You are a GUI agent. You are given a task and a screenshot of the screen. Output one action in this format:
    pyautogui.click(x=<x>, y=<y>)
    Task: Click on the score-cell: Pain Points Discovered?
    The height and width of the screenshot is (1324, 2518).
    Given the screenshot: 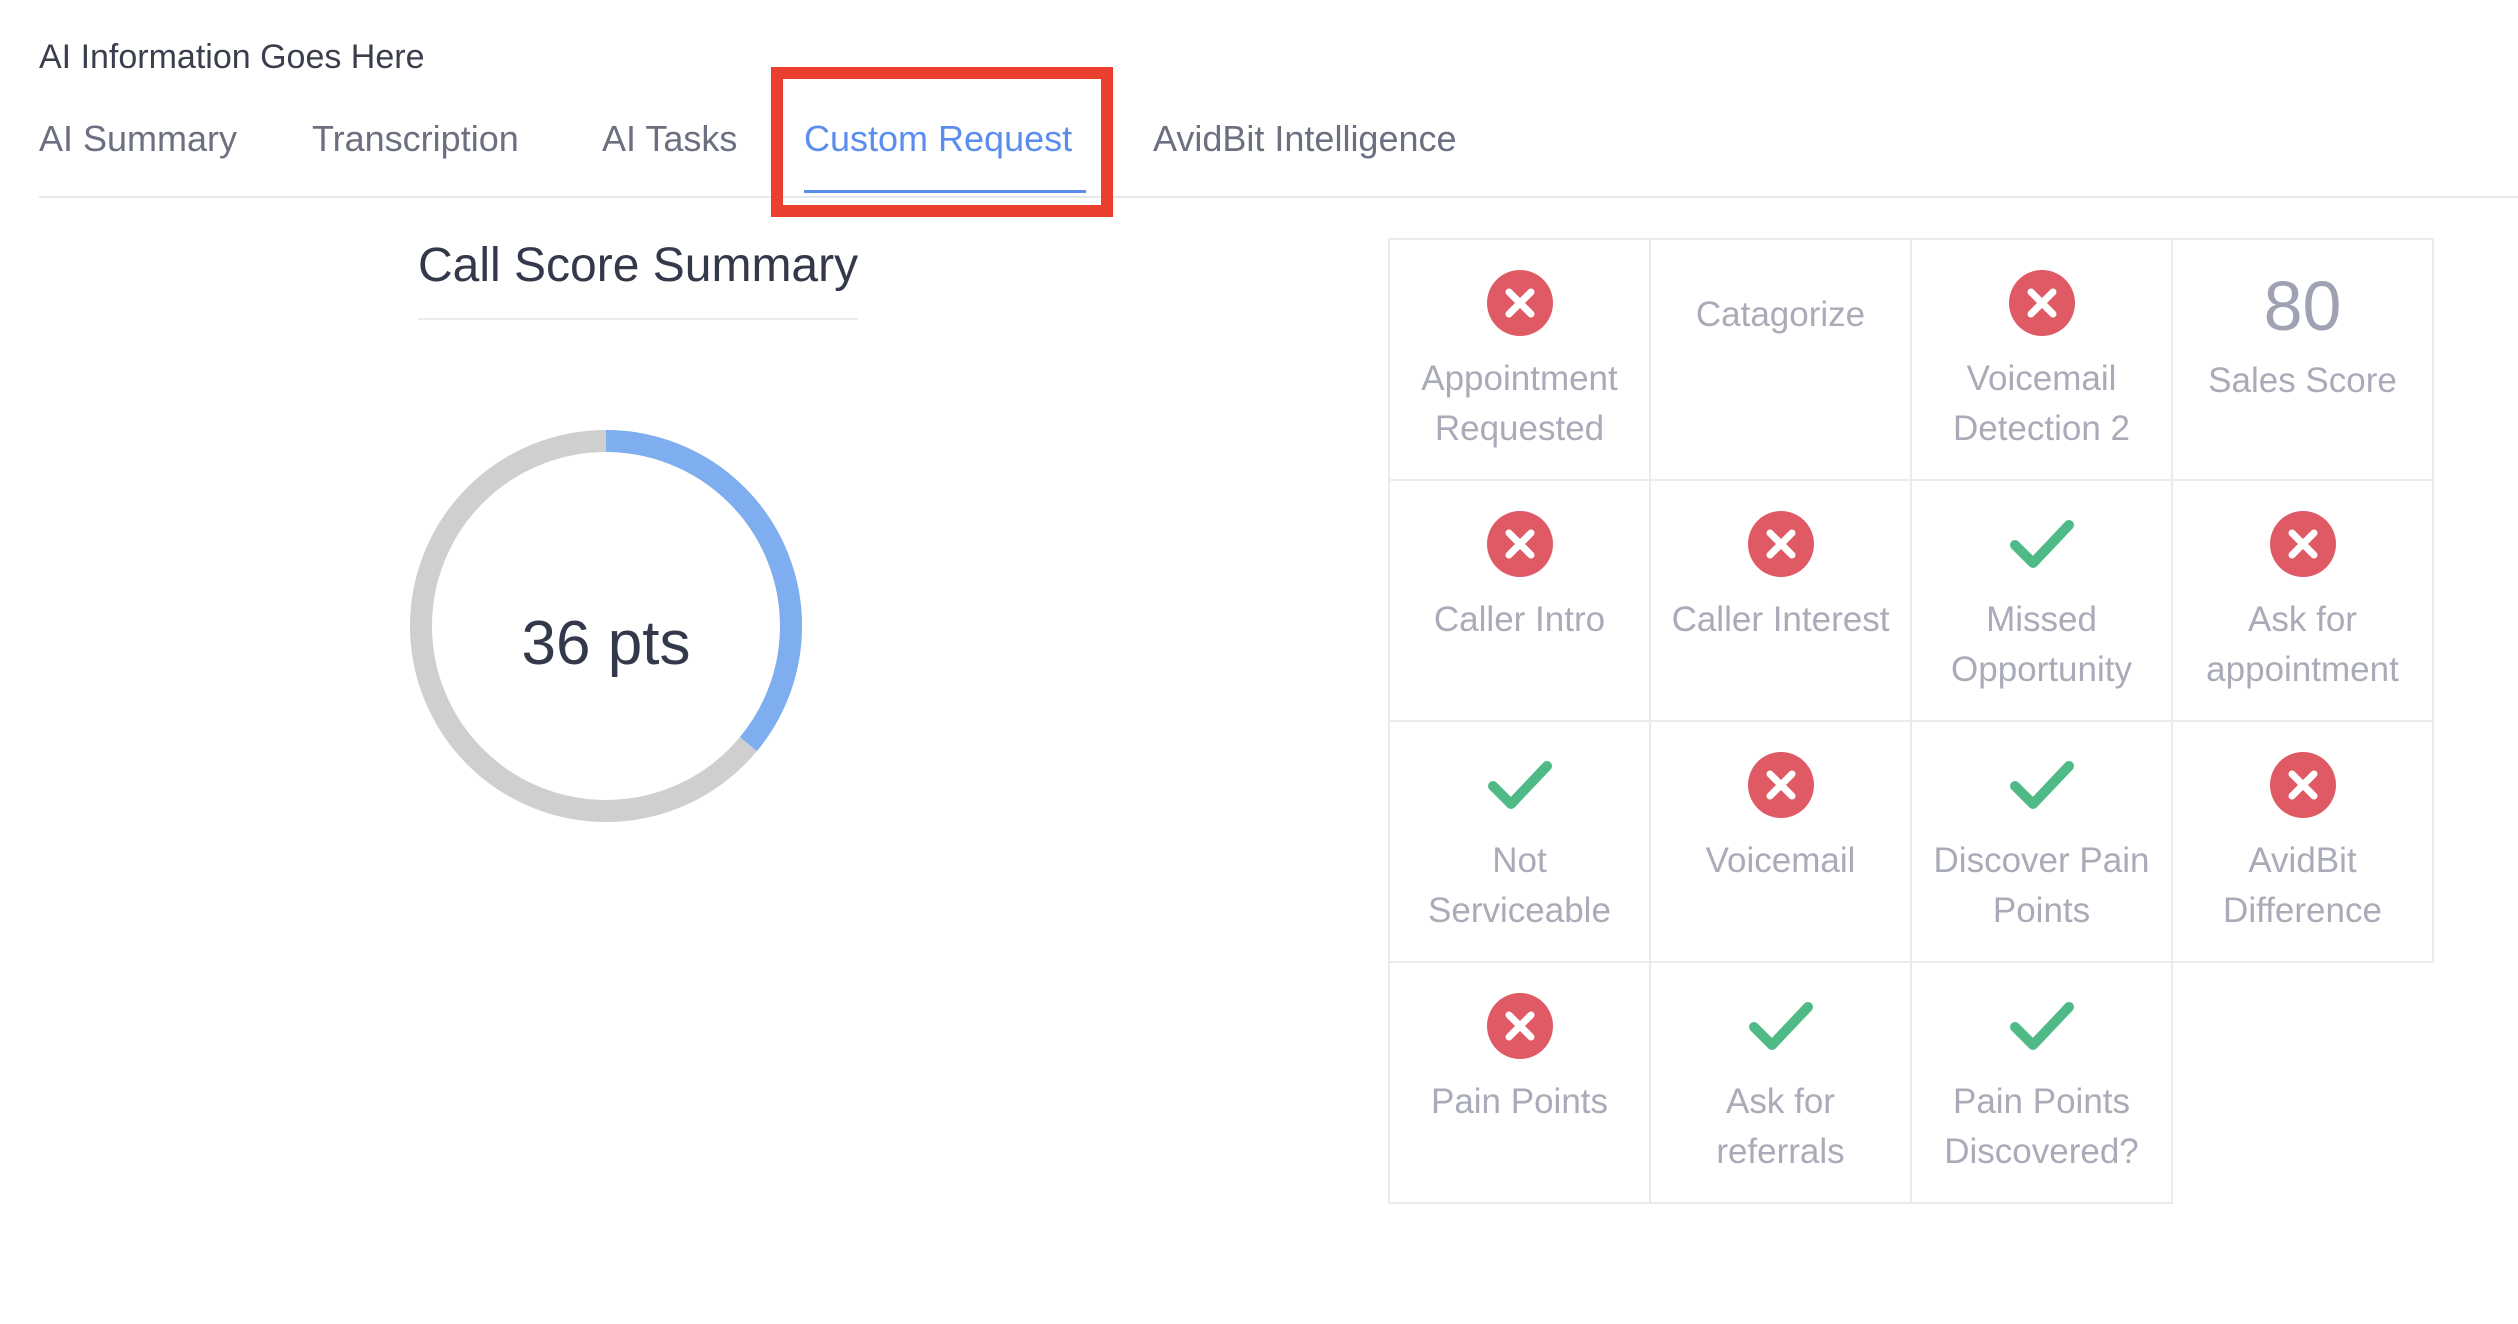 What is the action you would take?
    pyautogui.click(x=2041, y=1082)
    